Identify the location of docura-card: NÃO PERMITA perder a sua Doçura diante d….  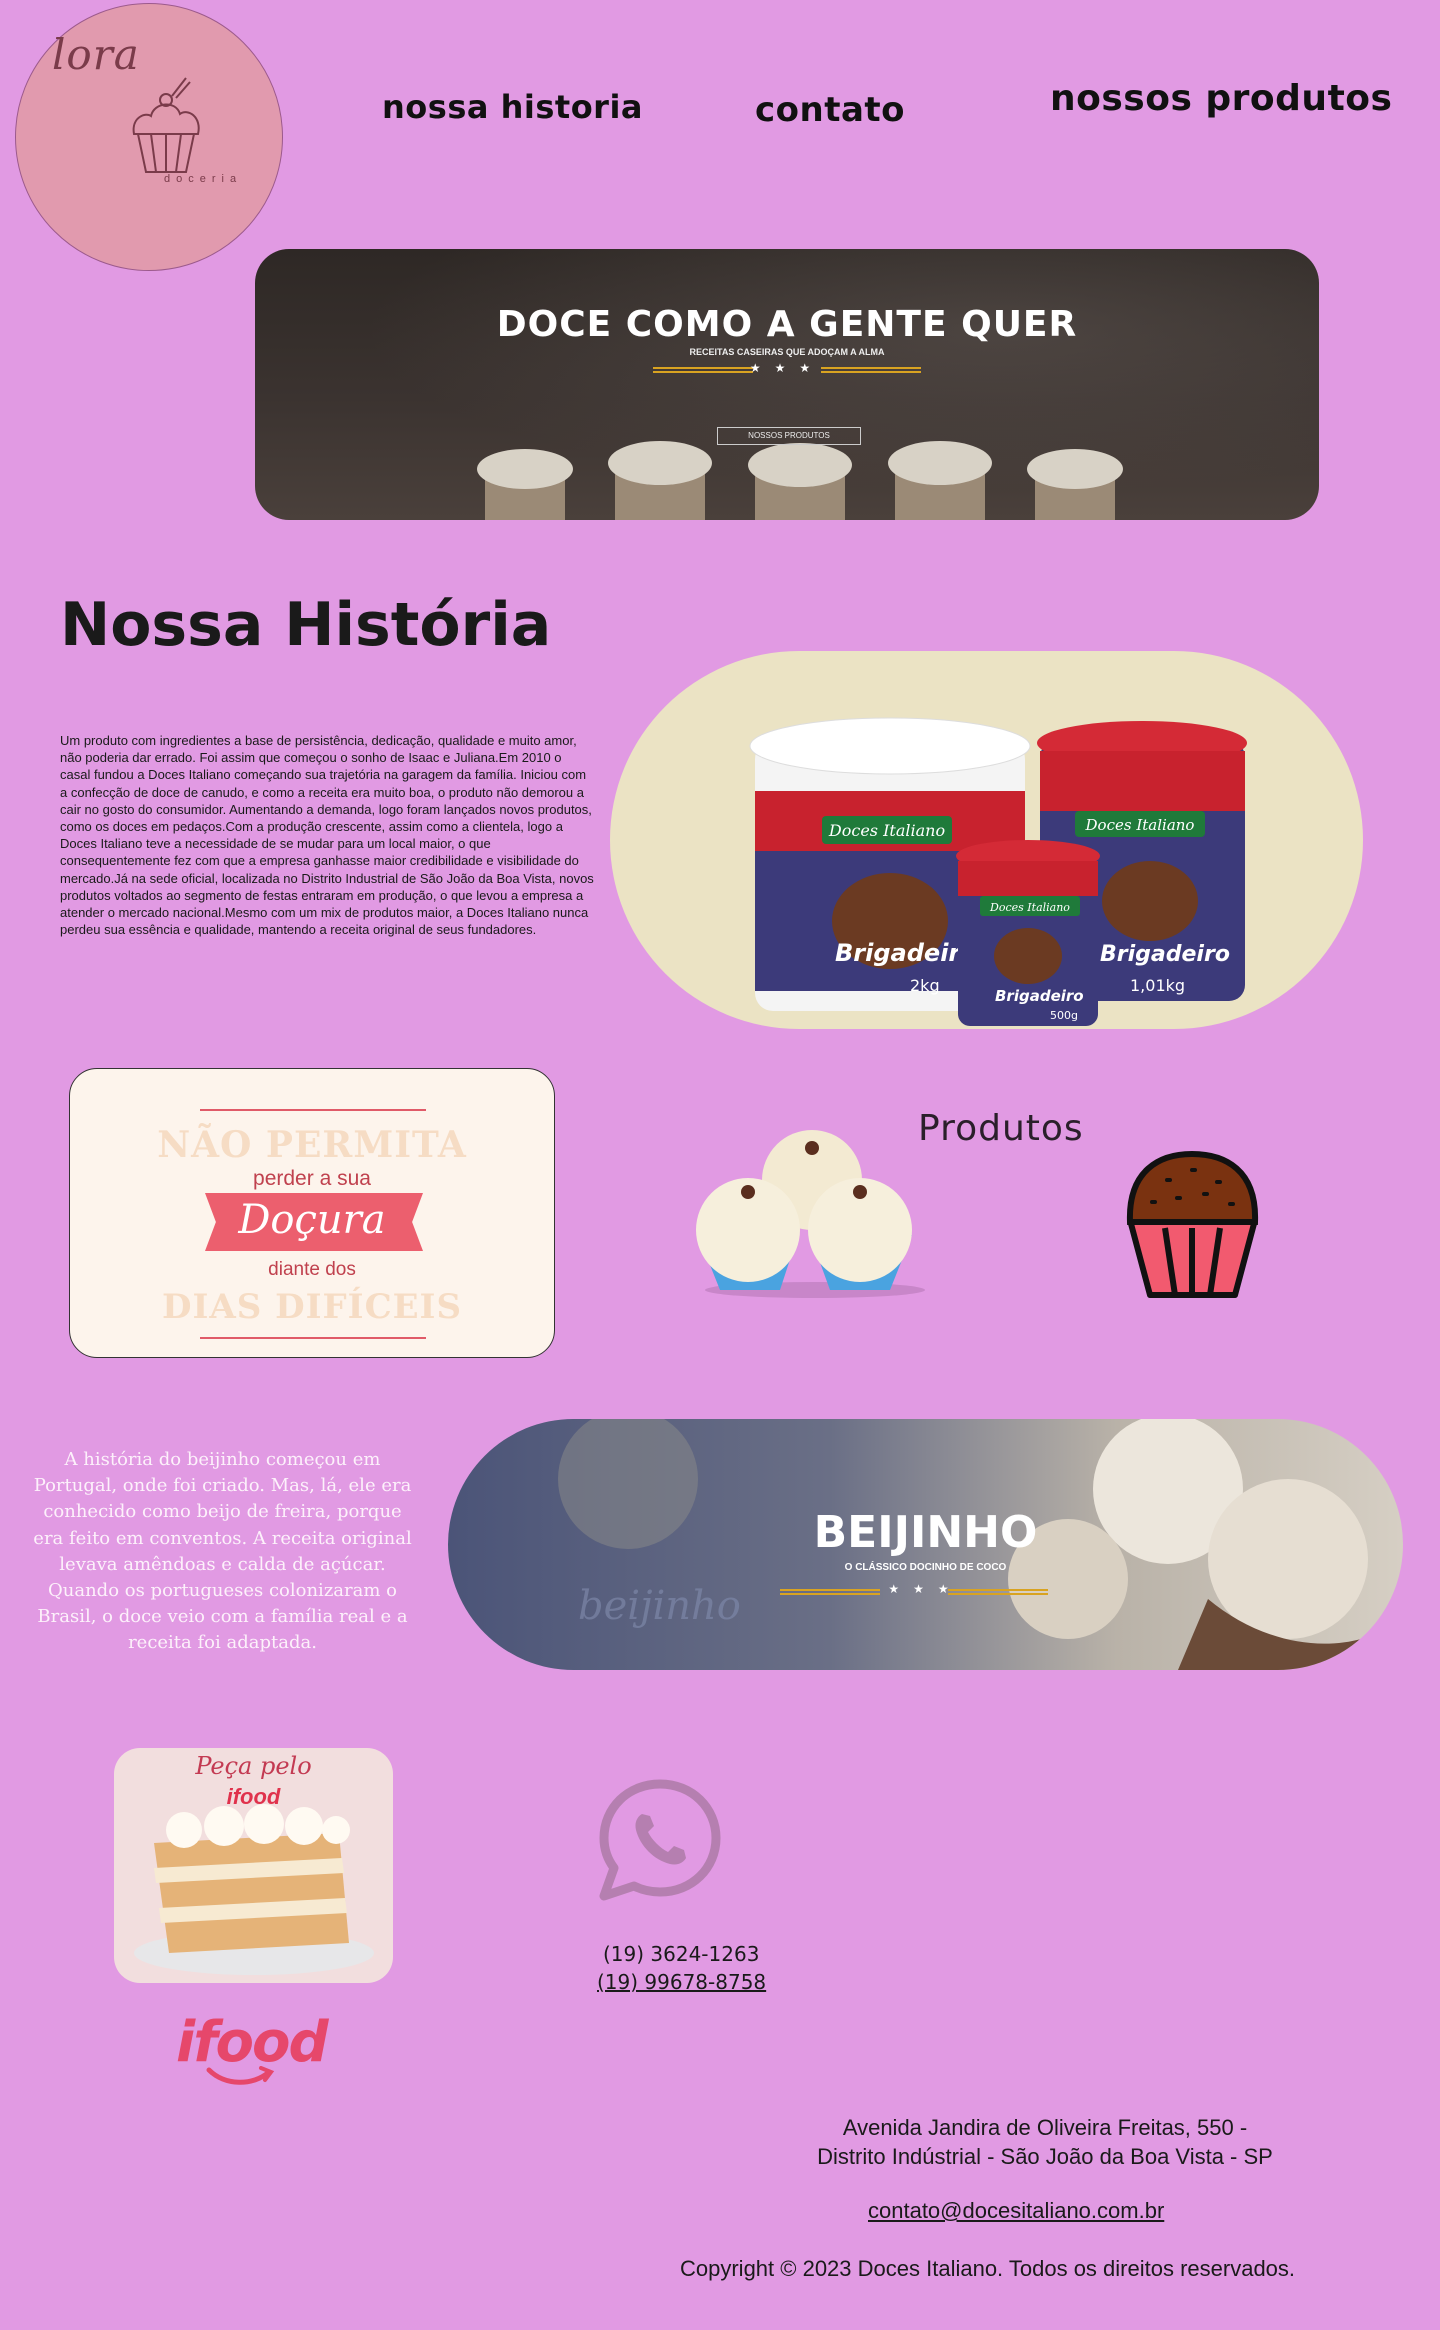
(312, 1213).